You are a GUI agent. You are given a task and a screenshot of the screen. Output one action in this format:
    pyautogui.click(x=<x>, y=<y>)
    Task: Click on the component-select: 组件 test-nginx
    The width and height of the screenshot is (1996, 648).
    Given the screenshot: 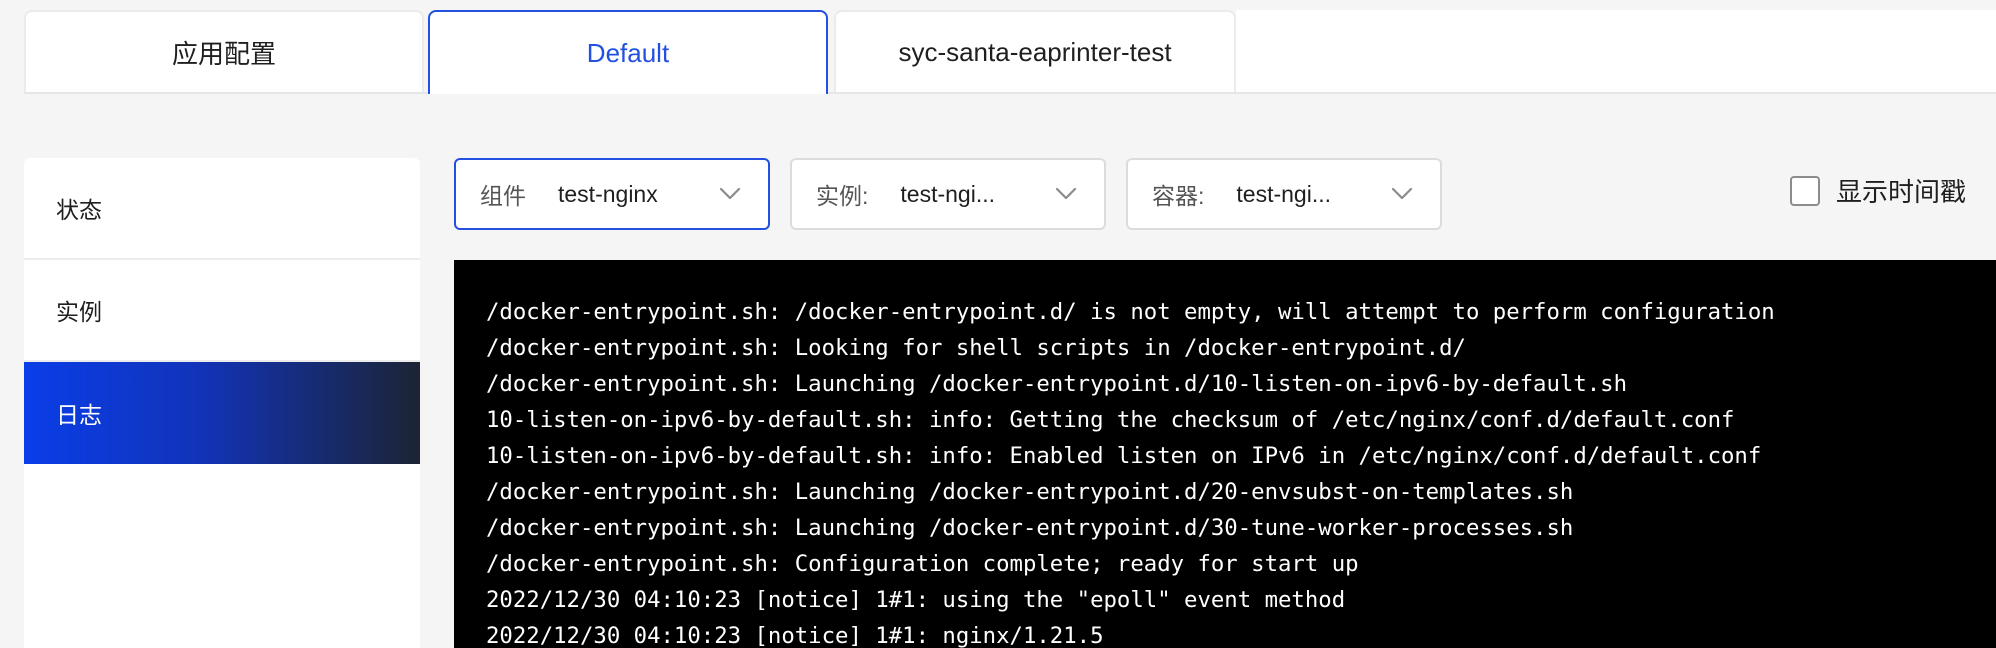 What is the action you would take?
    pyautogui.click(x=612, y=194)
    